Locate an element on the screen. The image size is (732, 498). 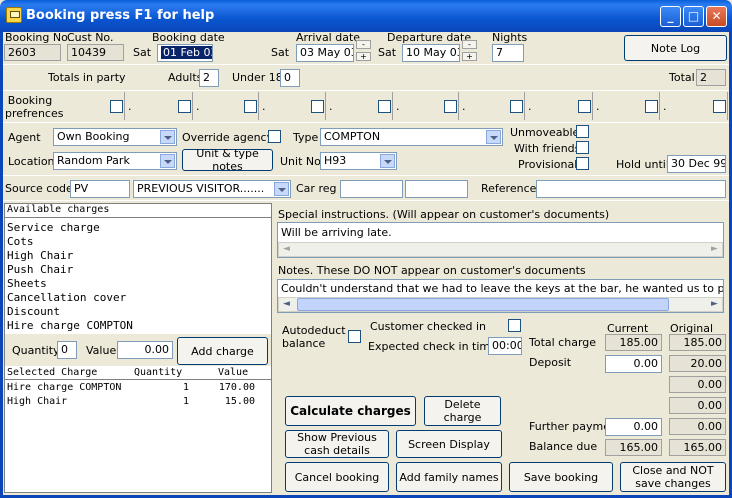
add-family-names-button: Add family names is located at coordinates (449, 477).